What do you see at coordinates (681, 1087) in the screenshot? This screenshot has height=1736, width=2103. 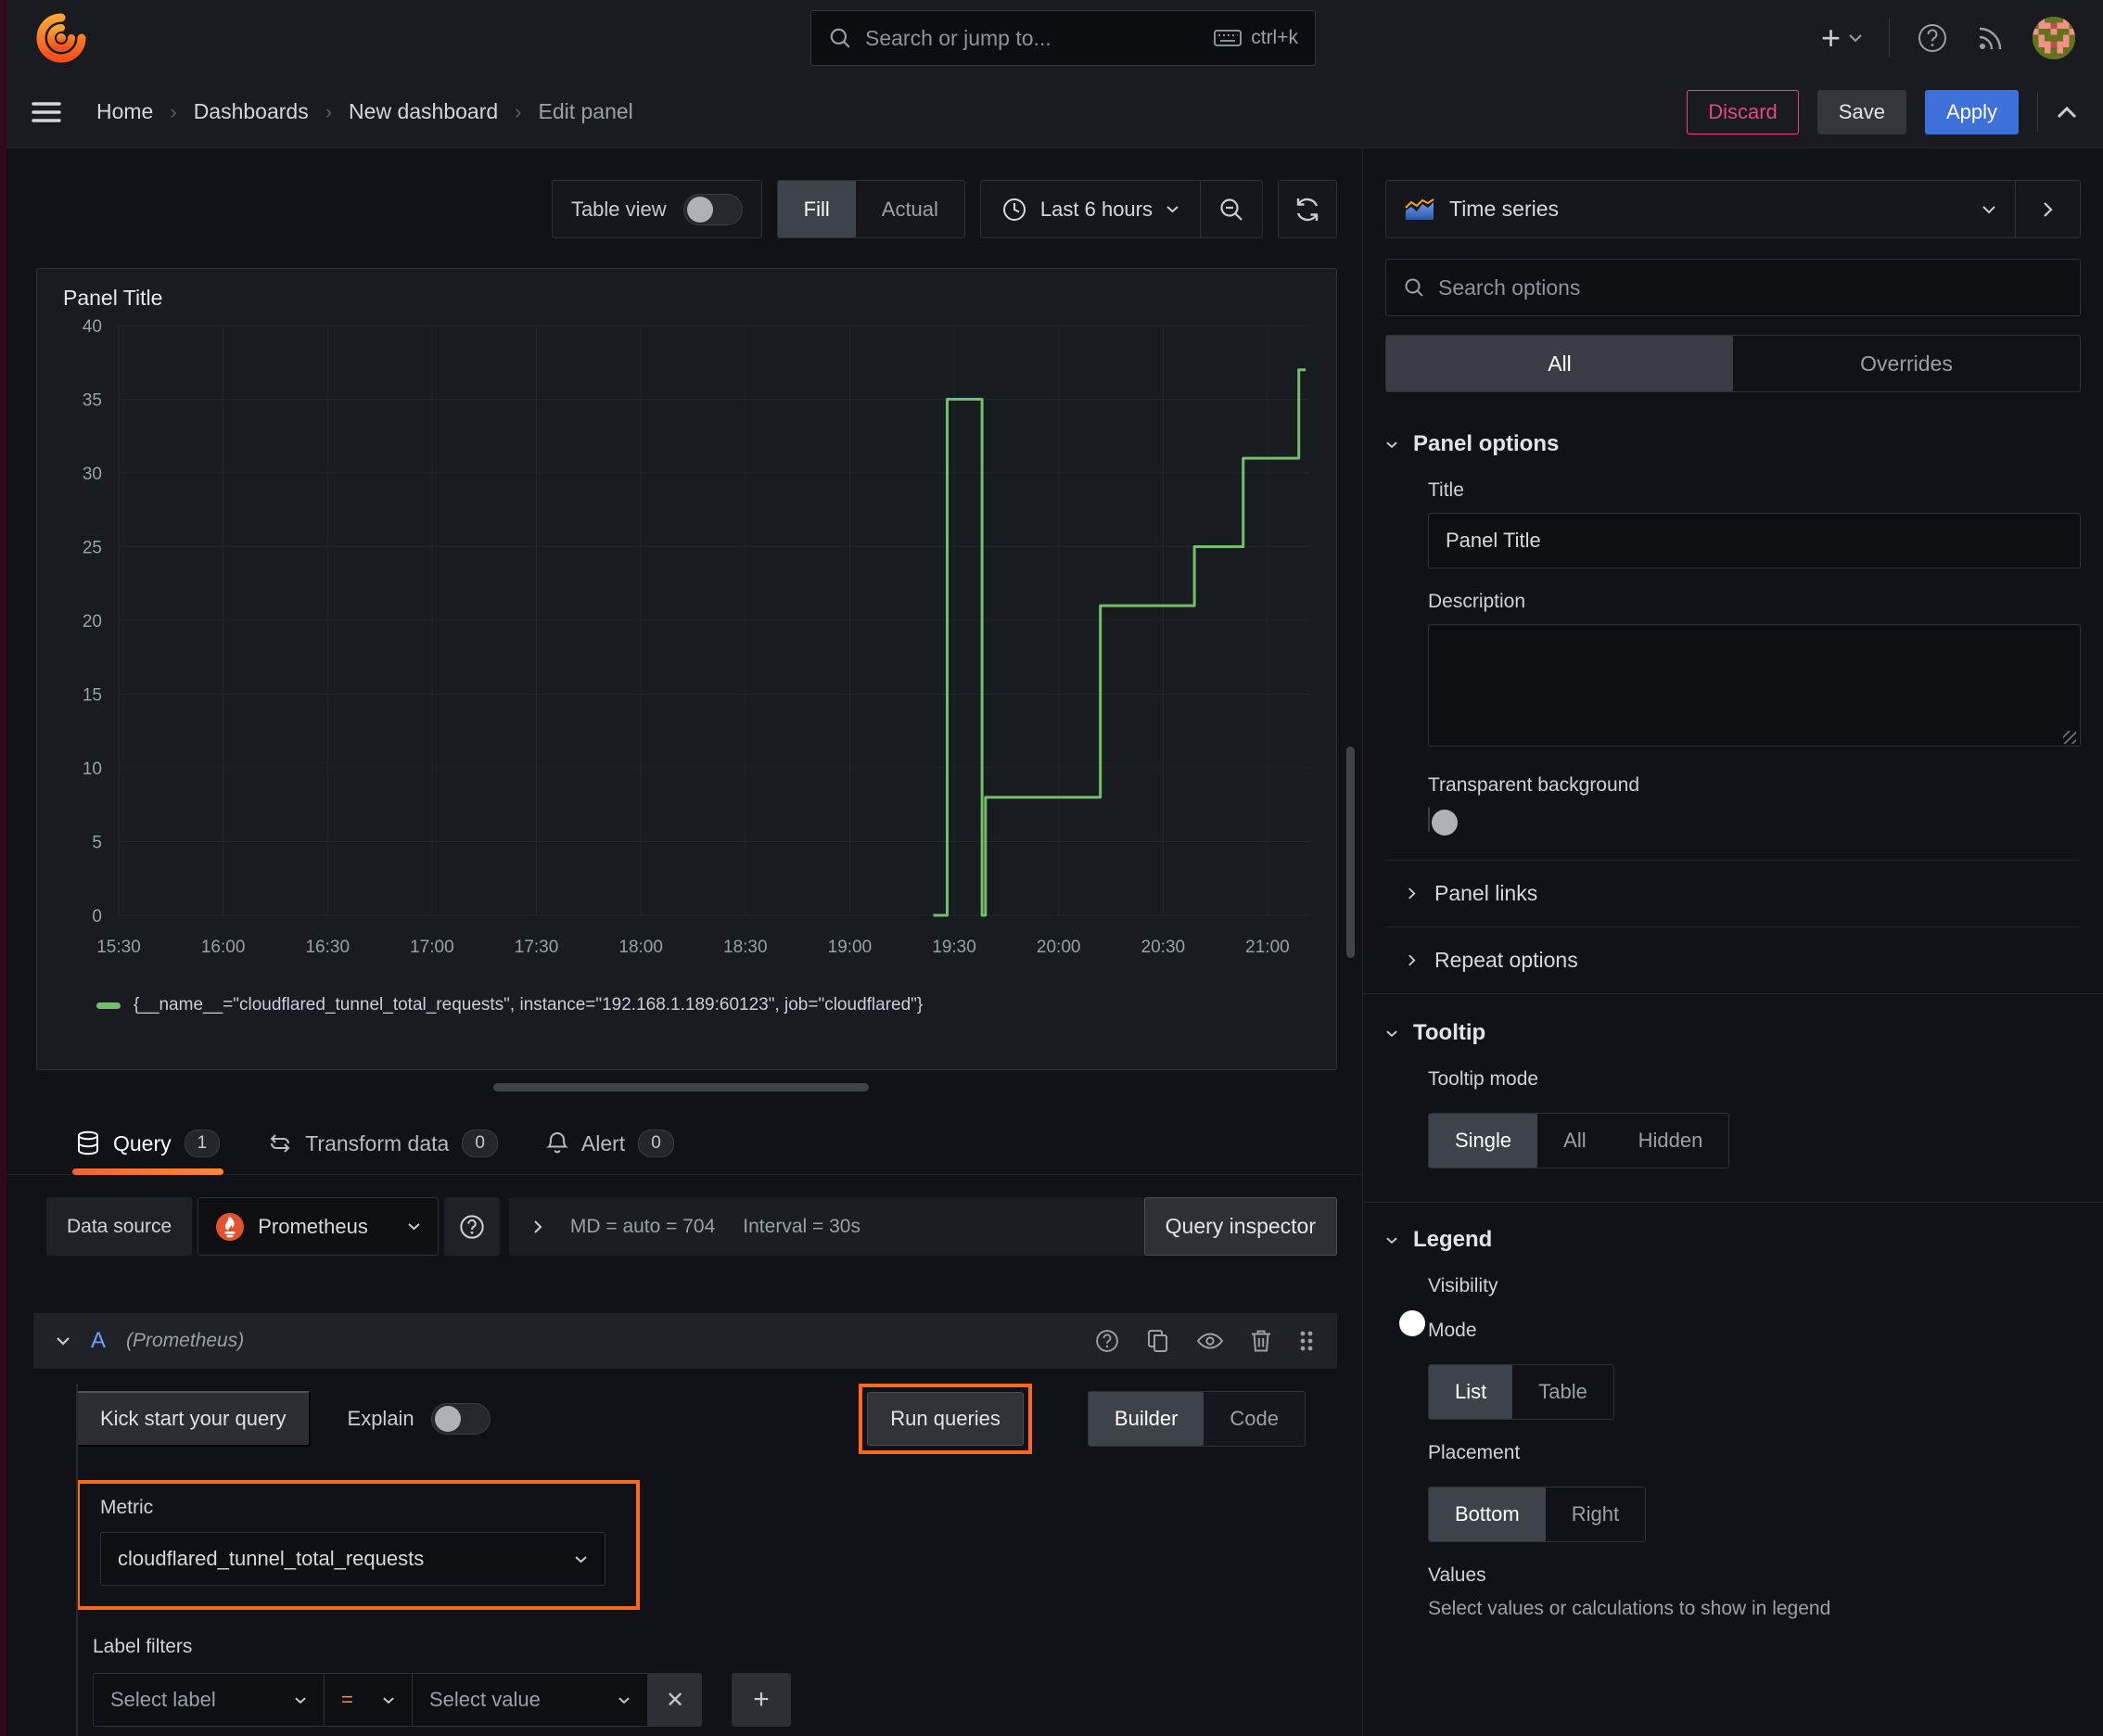 I see `horizontal-drag-handle` at bounding box center [681, 1087].